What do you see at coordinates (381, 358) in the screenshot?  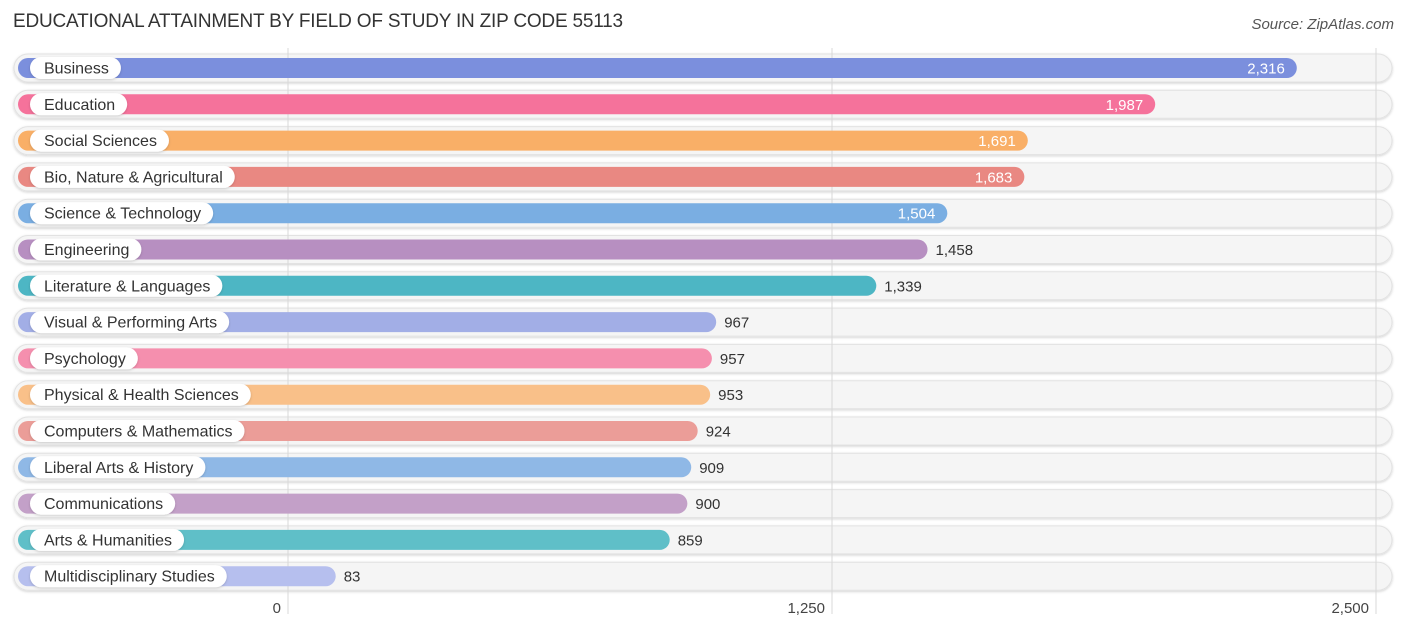 I see `bar-row: Psychology 957` at bounding box center [381, 358].